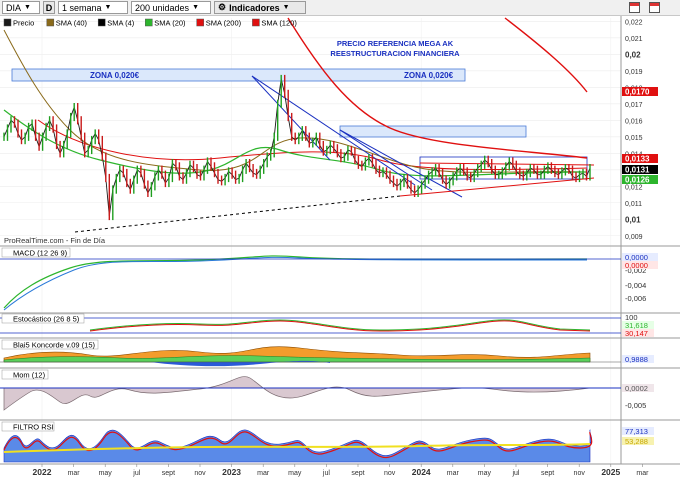 The image size is (680, 478). I want to click on koncorde-panel: Blai5 Koncorde v.09 (15) 0,9888, so click(327, 353).